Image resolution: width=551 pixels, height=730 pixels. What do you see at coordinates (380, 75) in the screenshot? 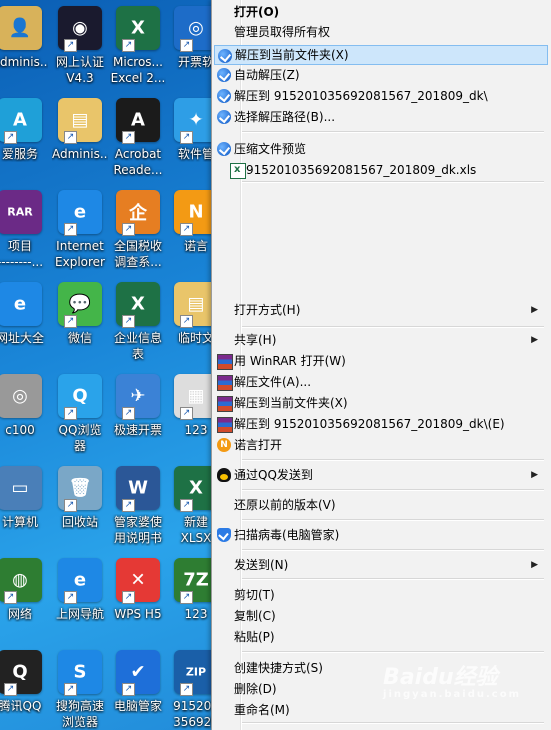
I see `menu-item: 自动解压(Z)` at bounding box center [380, 75].